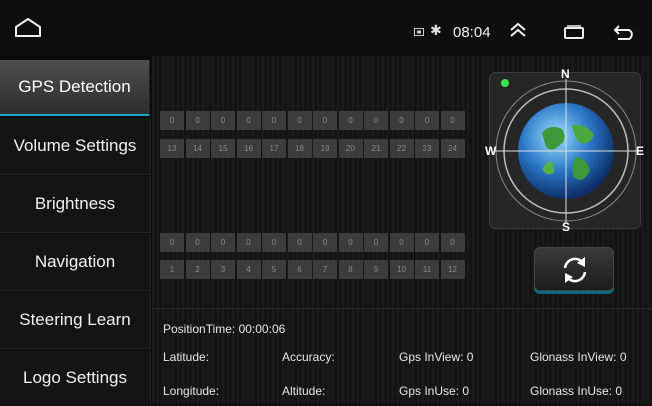 The image size is (652, 406). I want to click on refresh-button, so click(574, 269).